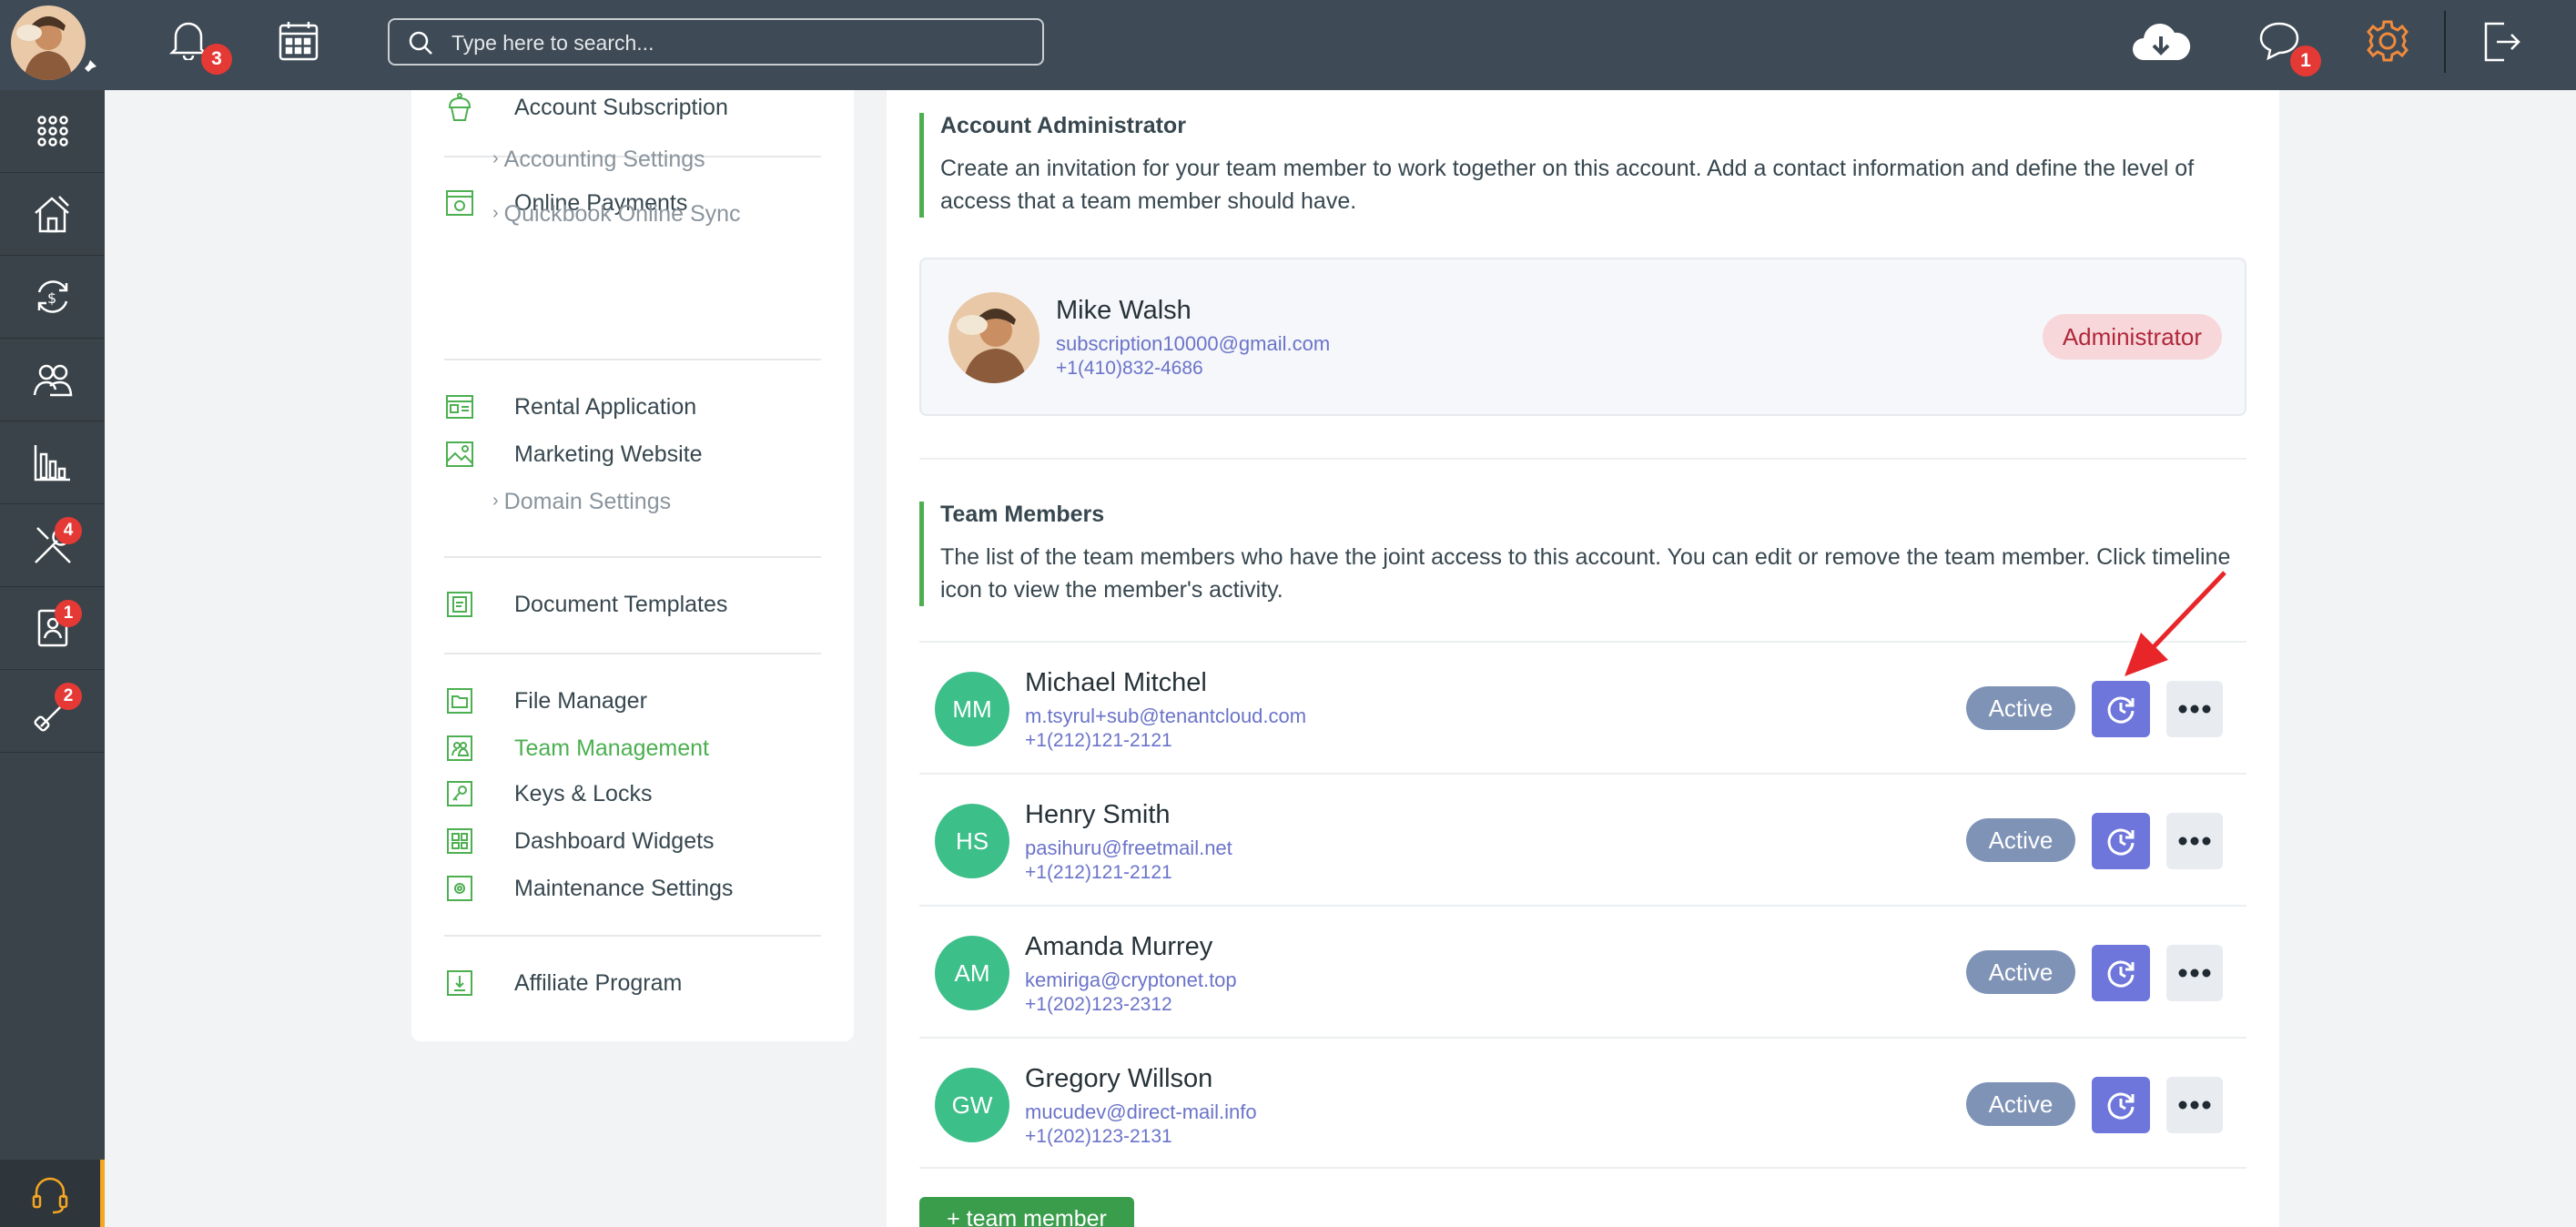 This screenshot has width=2576, height=1227. What do you see at coordinates (1116, 682) in the screenshot?
I see `member-name: Michael Mitchel` at bounding box center [1116, 682].